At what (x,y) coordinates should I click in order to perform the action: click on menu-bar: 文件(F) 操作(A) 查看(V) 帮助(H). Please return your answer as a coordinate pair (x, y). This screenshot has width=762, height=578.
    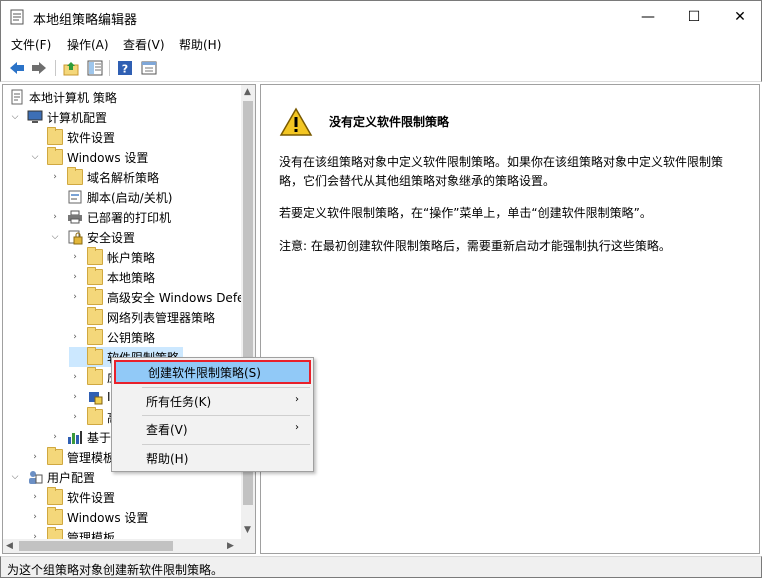
    Looking at the image, I should click on (381, 43).